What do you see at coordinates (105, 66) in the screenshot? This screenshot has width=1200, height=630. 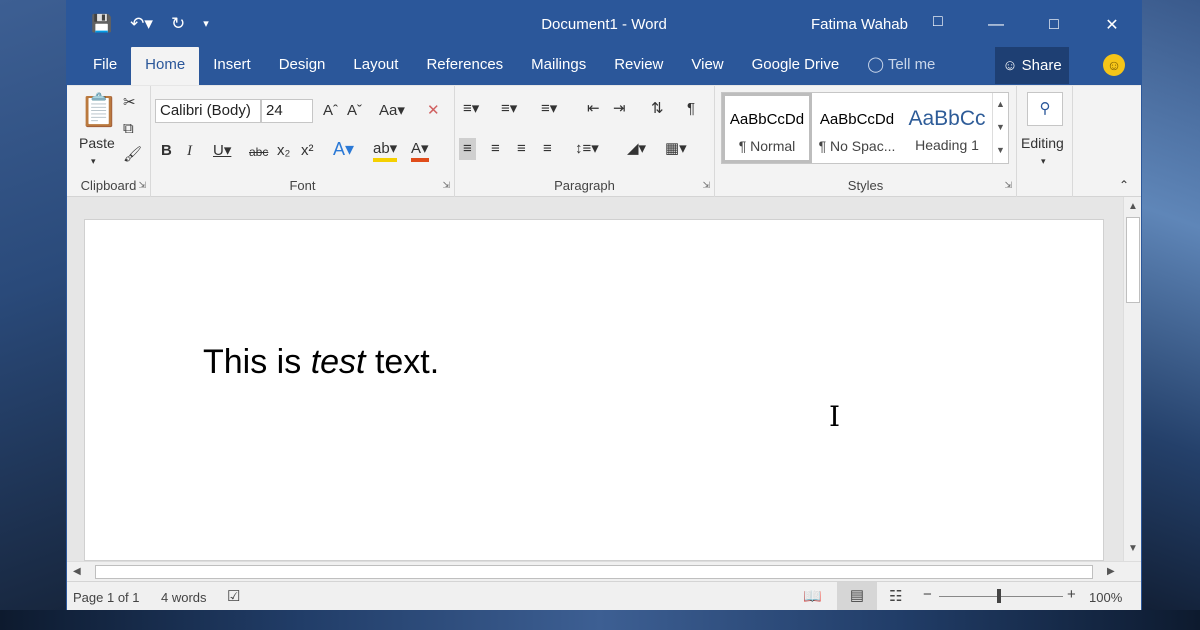 I see `tab-file: File` at bounding box center [105, 66].